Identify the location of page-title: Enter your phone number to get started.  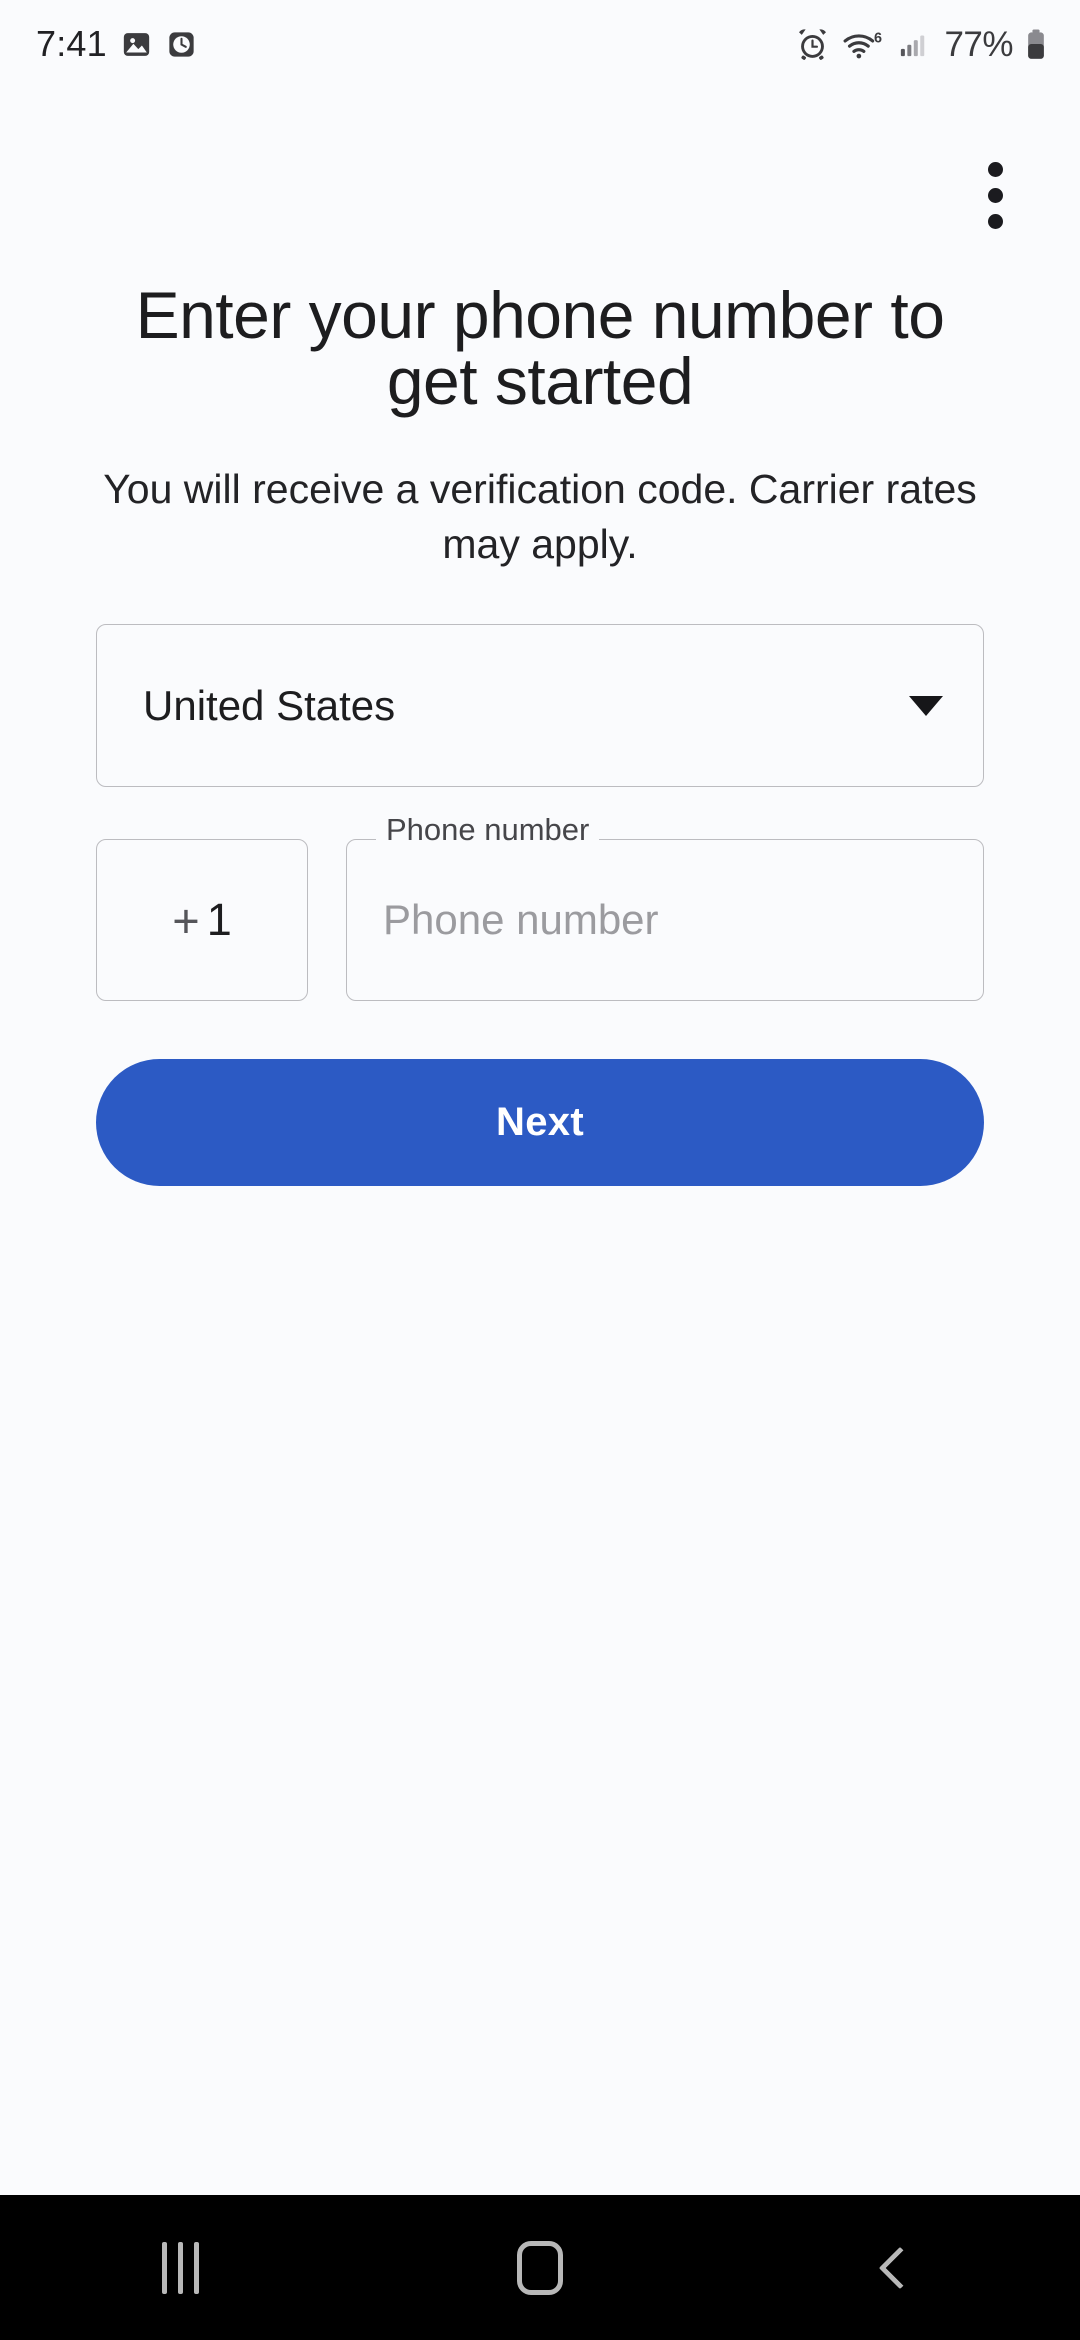
(540, 348).